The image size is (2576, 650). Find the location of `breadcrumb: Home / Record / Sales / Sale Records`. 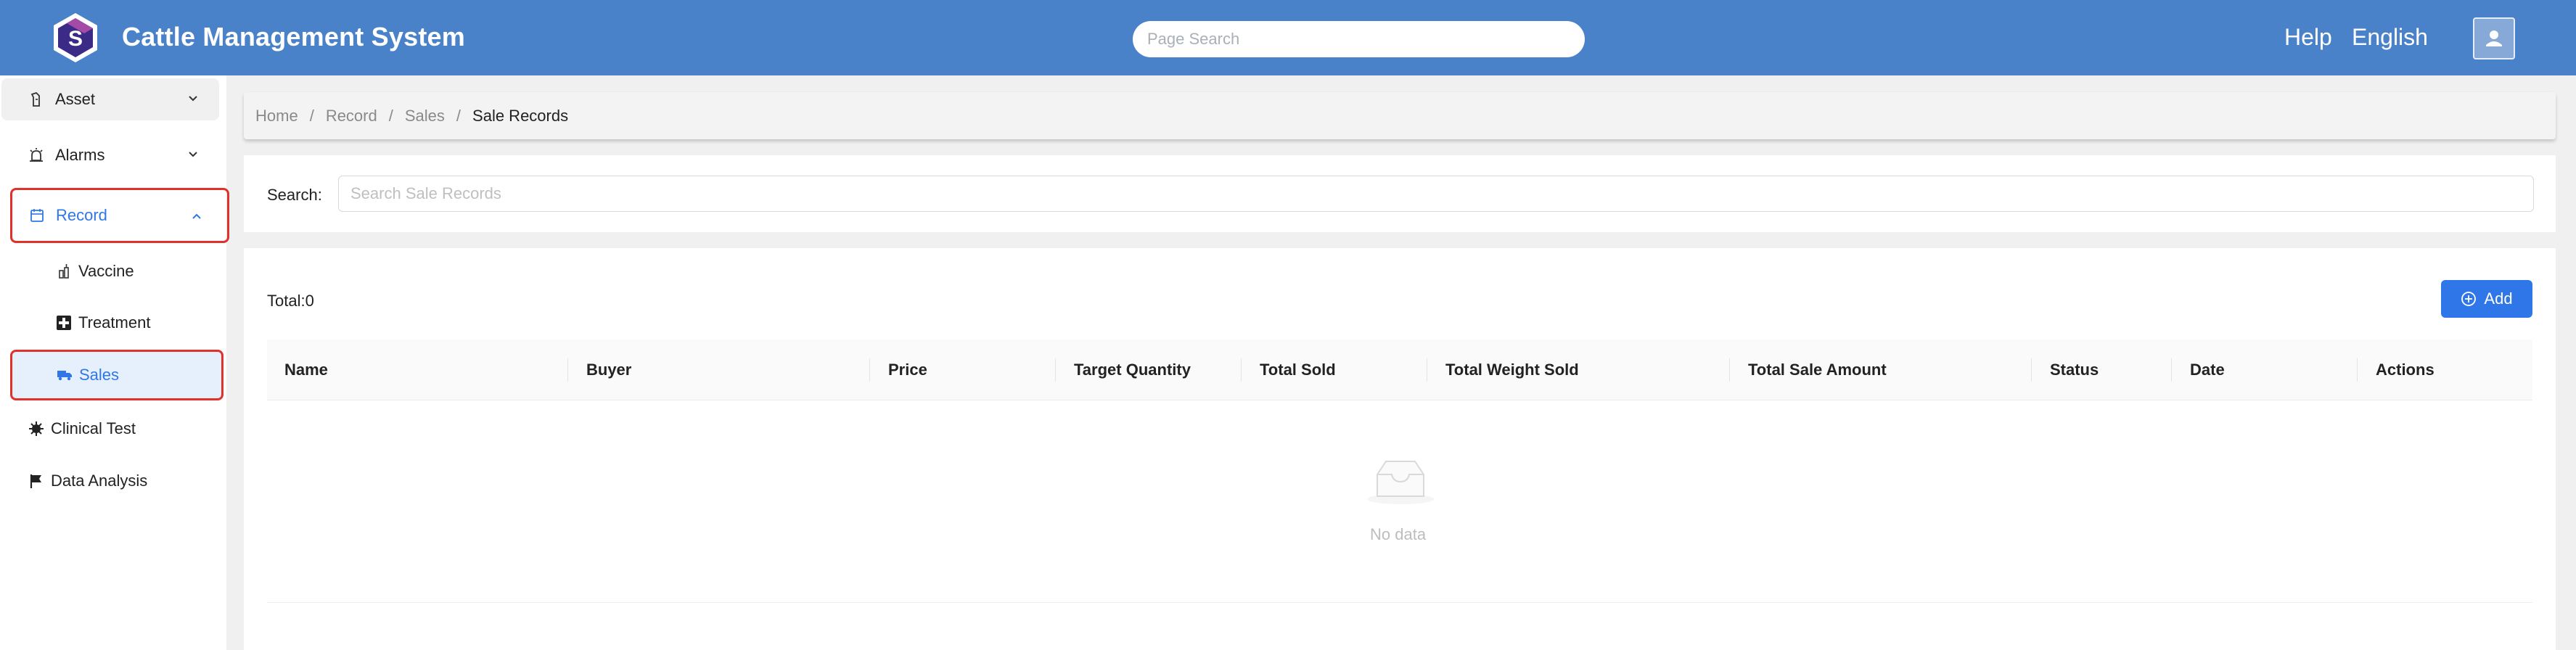

breadcrumb: Home / Record / Sales / Sale Records is located at coordinates (1400, 115).